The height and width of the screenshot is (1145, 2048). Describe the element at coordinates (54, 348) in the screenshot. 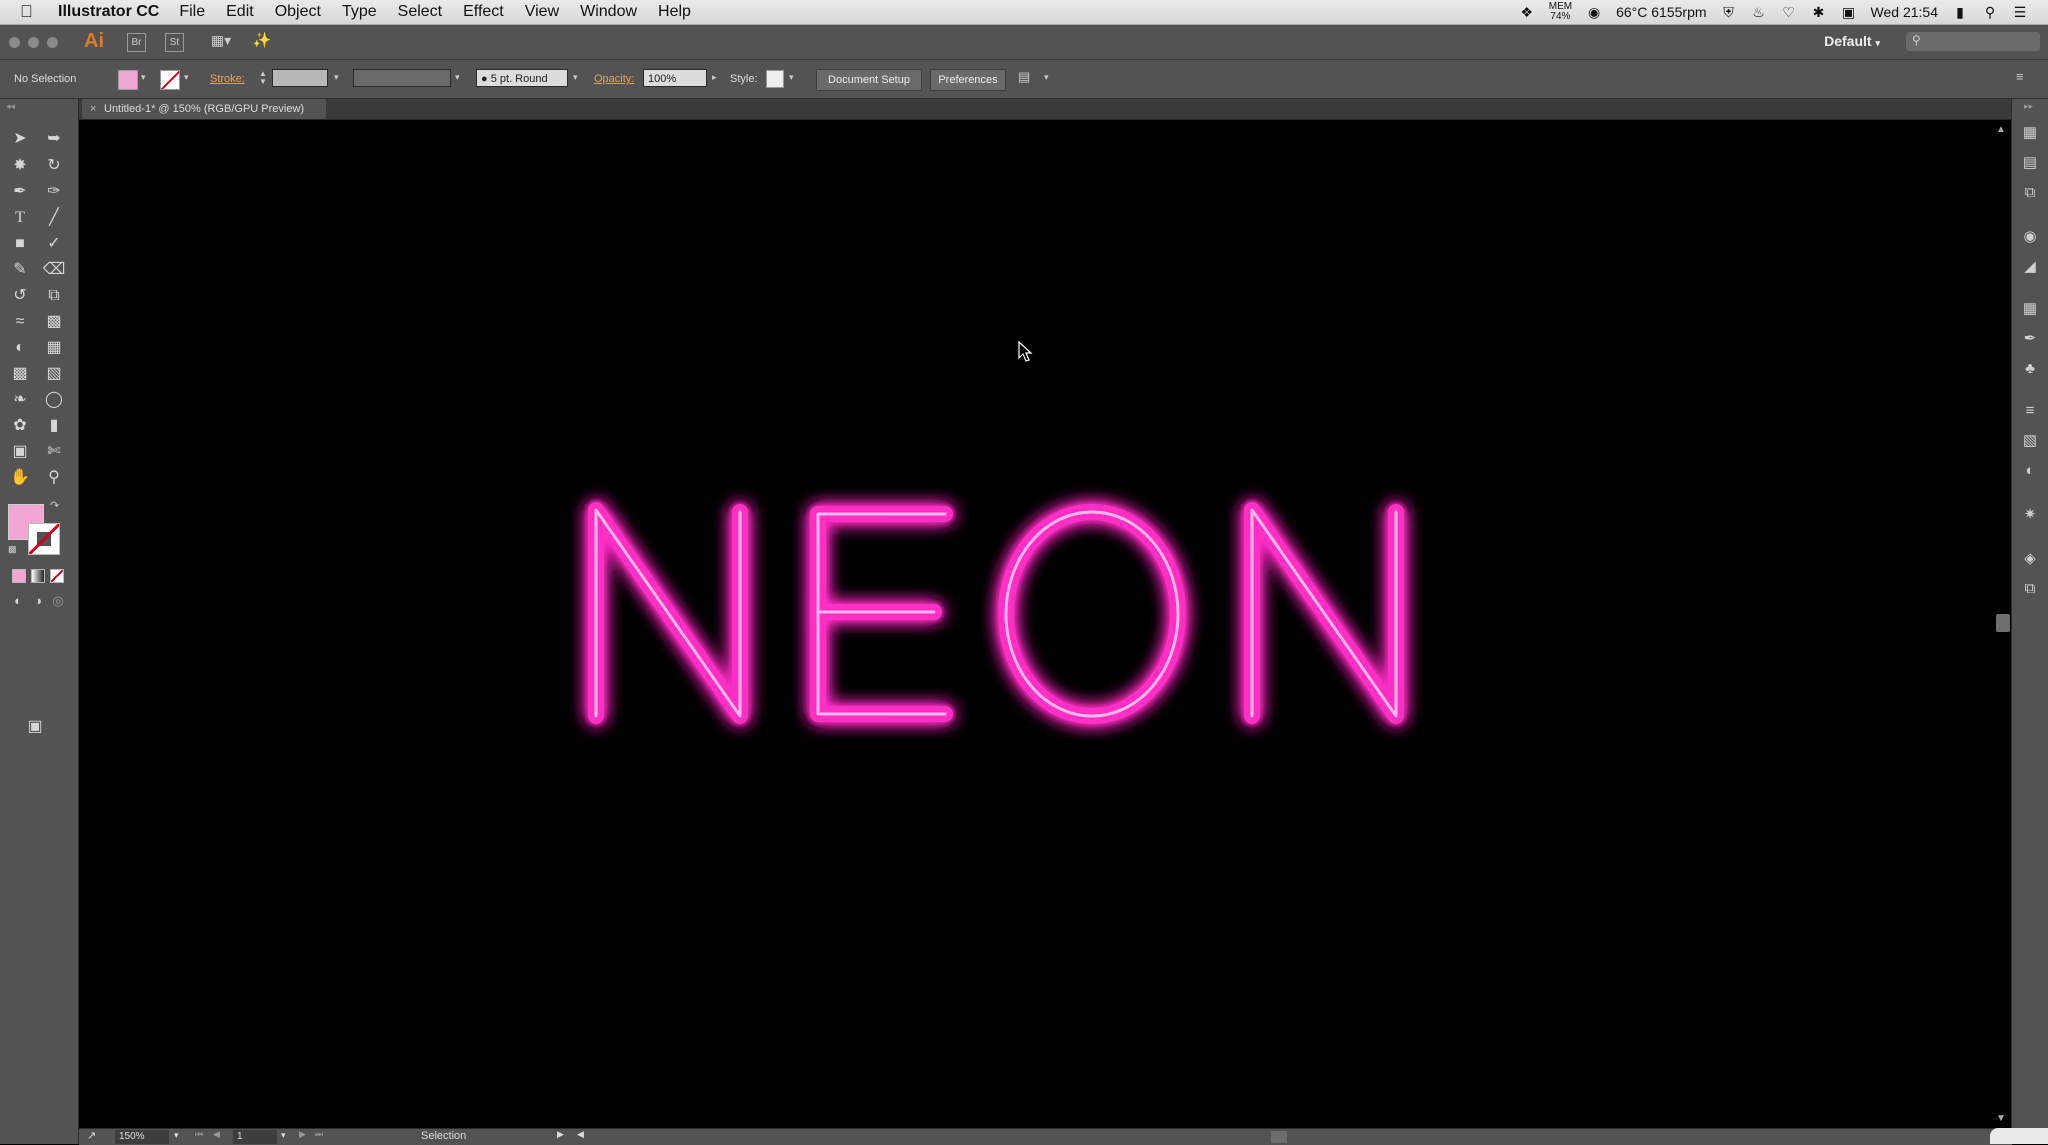

I see `perspective-grid-tool-icon: ▦` at that location.